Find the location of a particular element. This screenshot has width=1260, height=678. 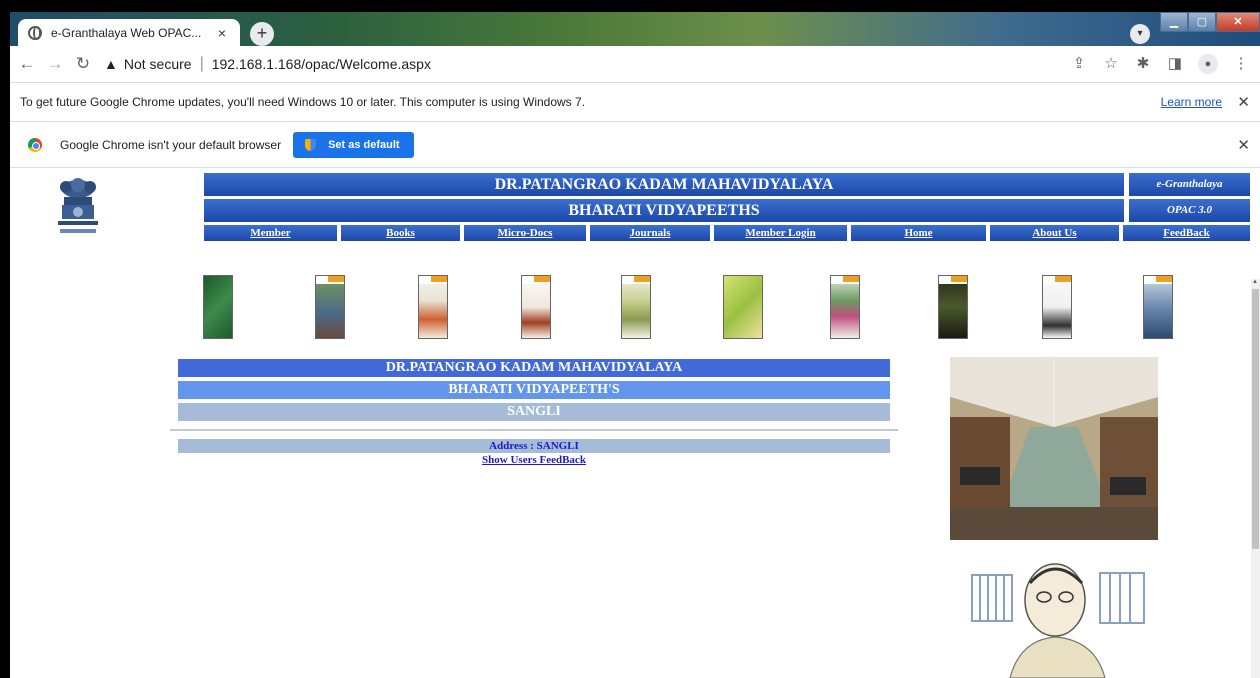

url-text: 192.168.1.168/opac/Welcome.aspx is located at coordinates (321, 64).